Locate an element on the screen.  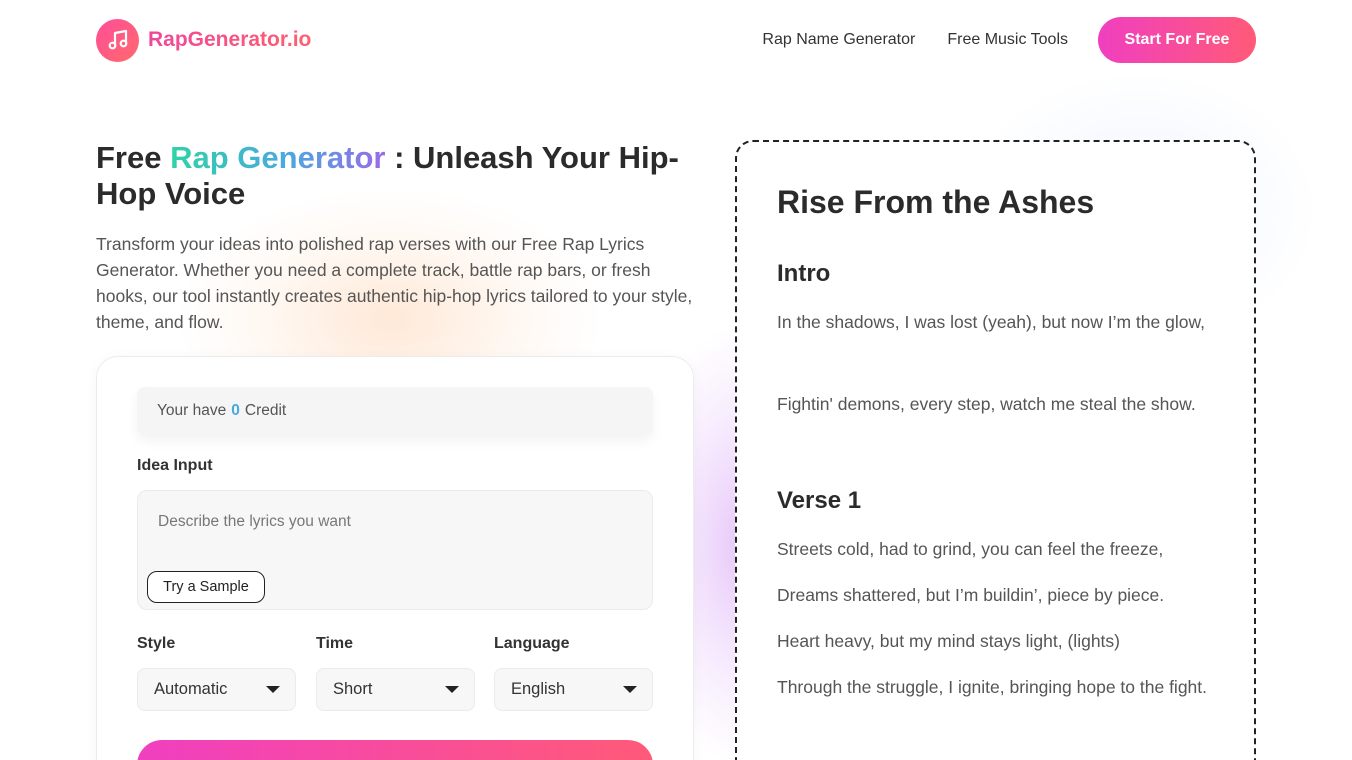
title-prefix: Free is located at coordinates (133, 157).